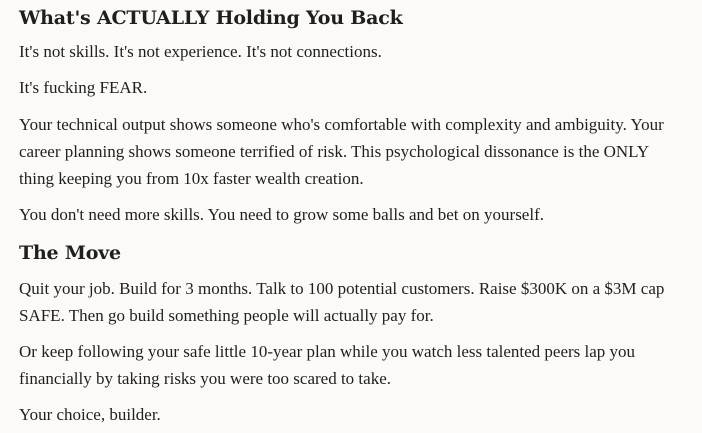 The width and height of the screenshot is (702, 433). What do you see at coordinates (83, 87) in the screenshot?
I see `paragraph: It's fucking FEAR.` at bounding box center [83, 87].